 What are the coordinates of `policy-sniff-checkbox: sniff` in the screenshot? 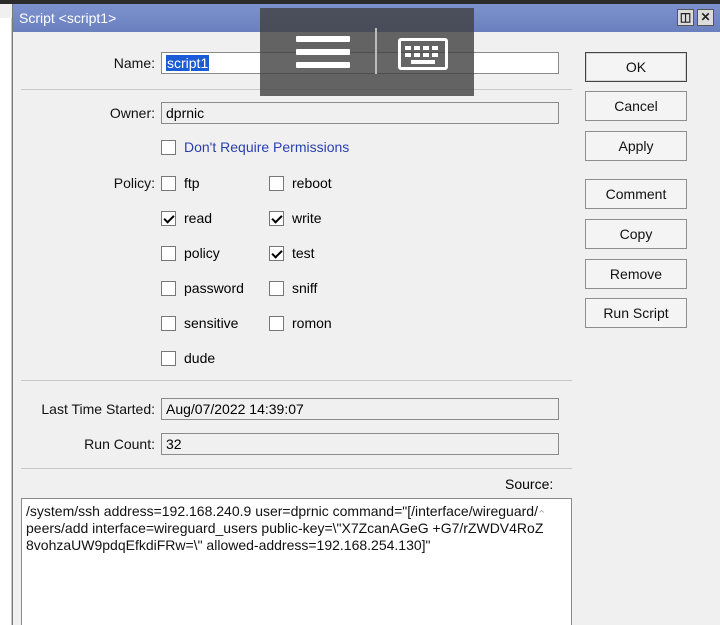 It's located at (293, 288).